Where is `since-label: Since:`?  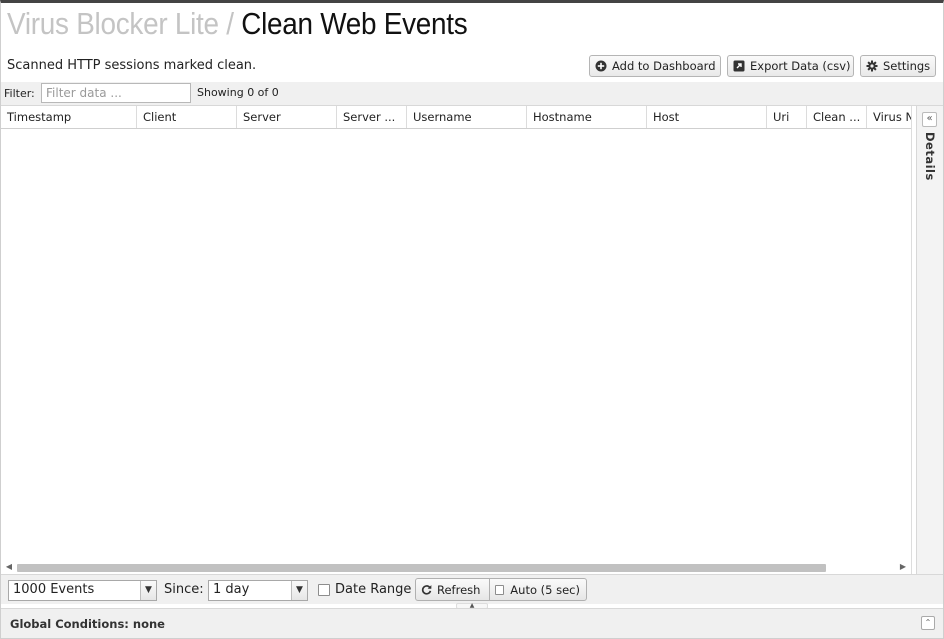
since-label: Since: is located at coordinates (184, 589).